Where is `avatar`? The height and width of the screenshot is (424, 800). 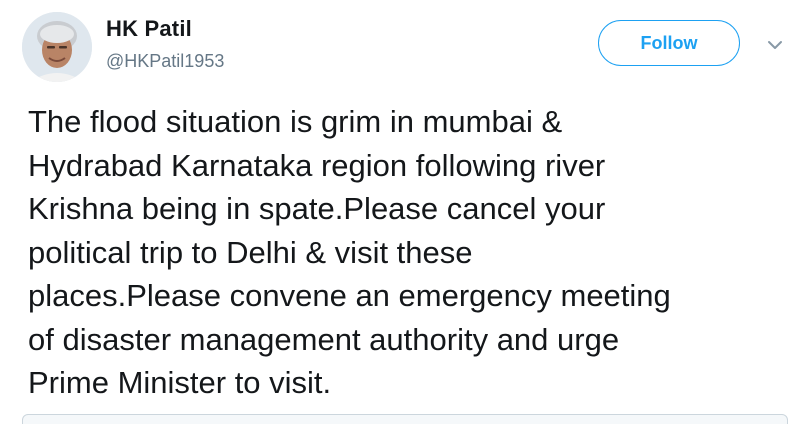
avatar is located at coordinates (57, 47).